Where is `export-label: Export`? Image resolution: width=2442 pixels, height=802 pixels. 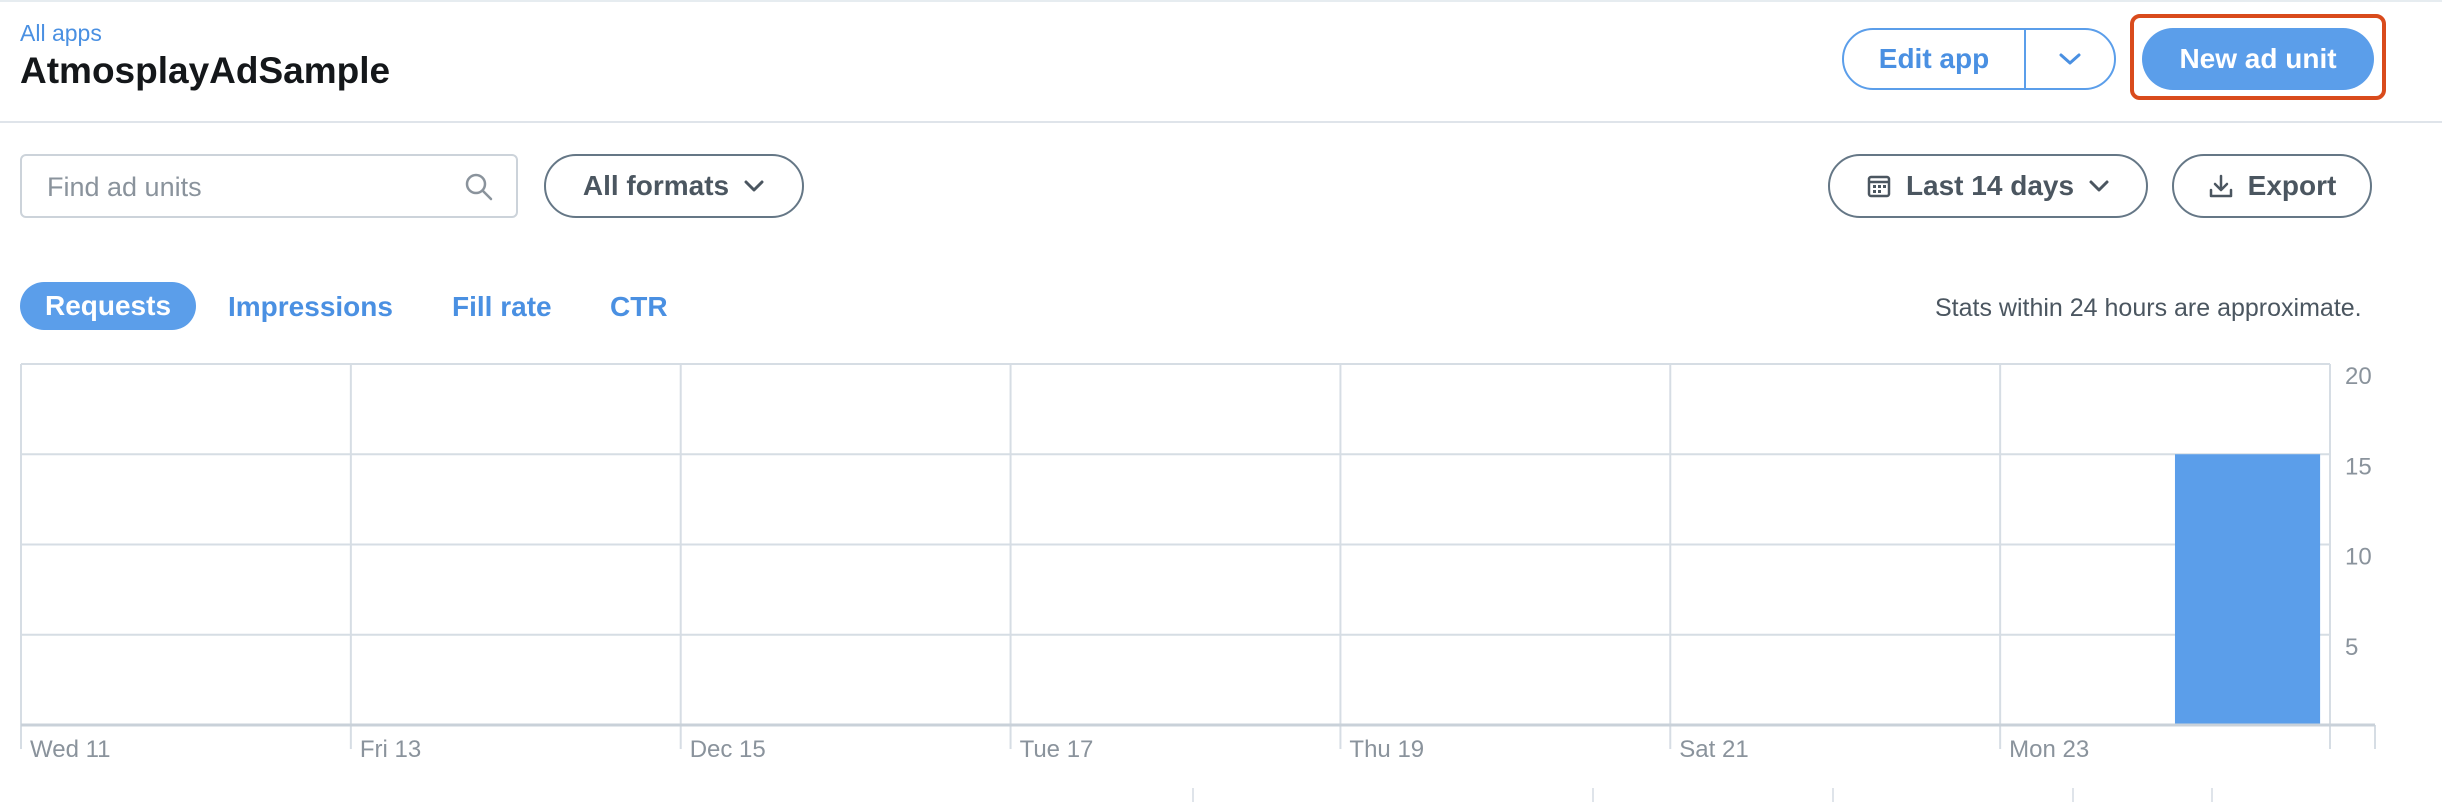 export-label: Export is located at coordinates (2292, 185).